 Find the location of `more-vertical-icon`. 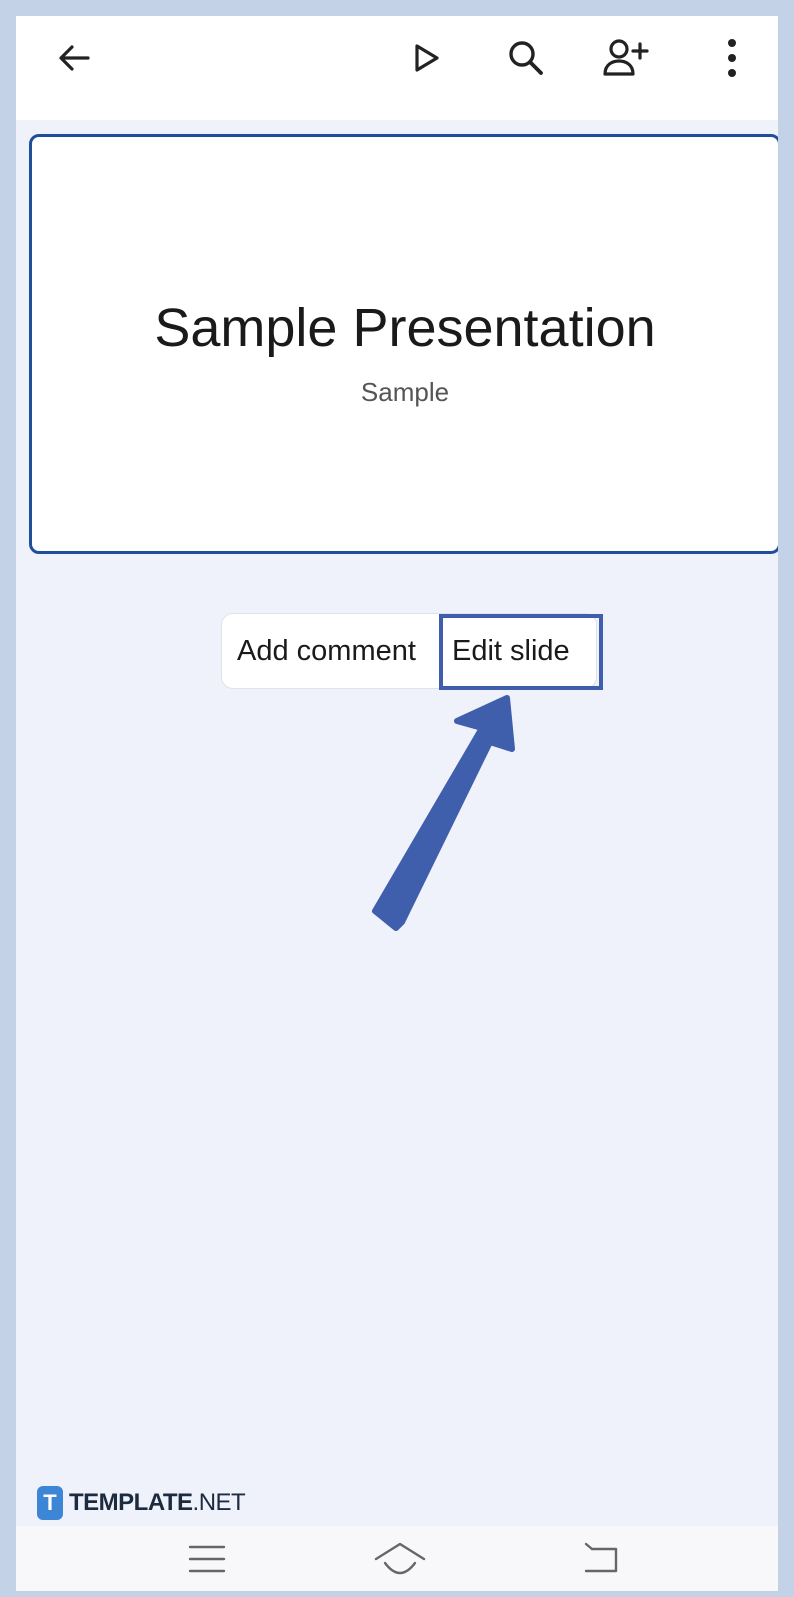

more-vertical-icon is located at coordinates (732, 58).